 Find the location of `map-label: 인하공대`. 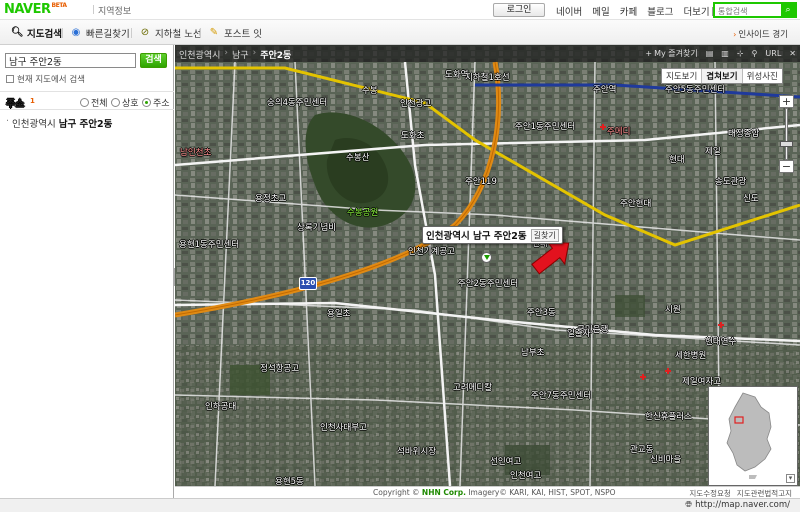

map-label: 인하공대 is located at coordinates (221, 407).